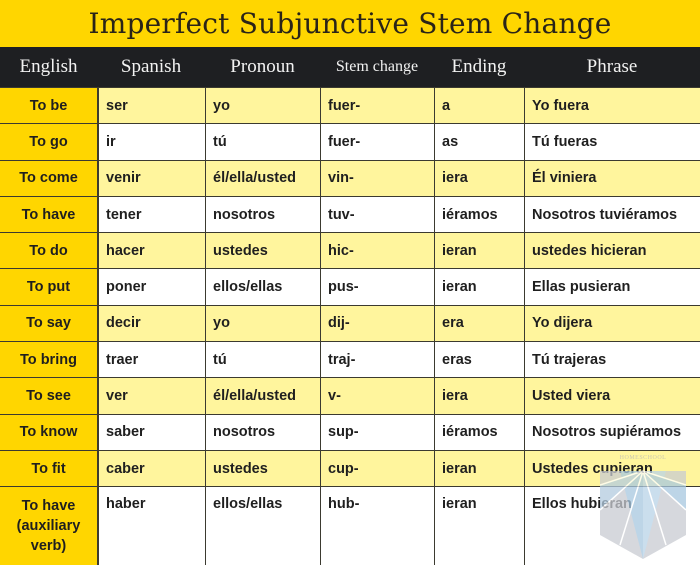  I want to click on table-row: To be ser yo fuer-a Yo fuera, so click(350, 105).